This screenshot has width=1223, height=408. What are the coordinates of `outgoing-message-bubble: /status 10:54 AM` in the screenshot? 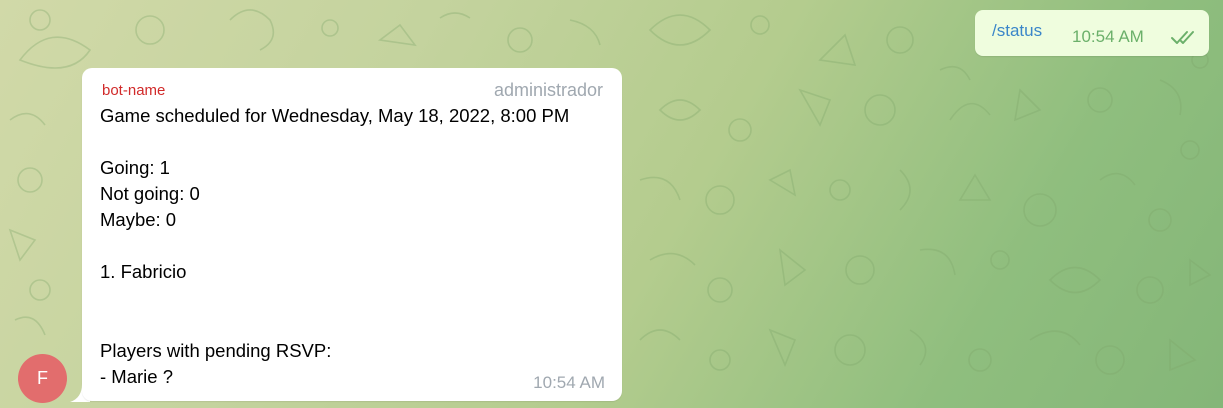 It's located at (1092, 33).